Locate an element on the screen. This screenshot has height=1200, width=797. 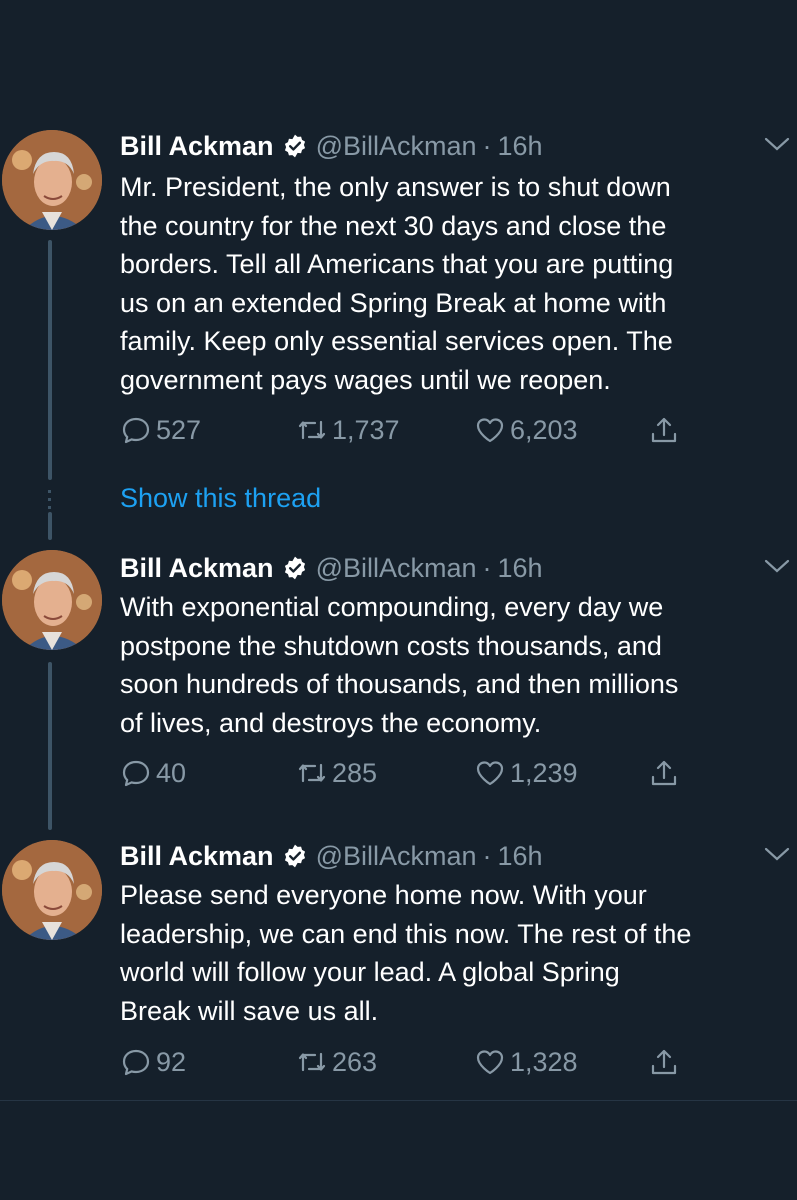
thread-dots is located at coordinates (50, 502).